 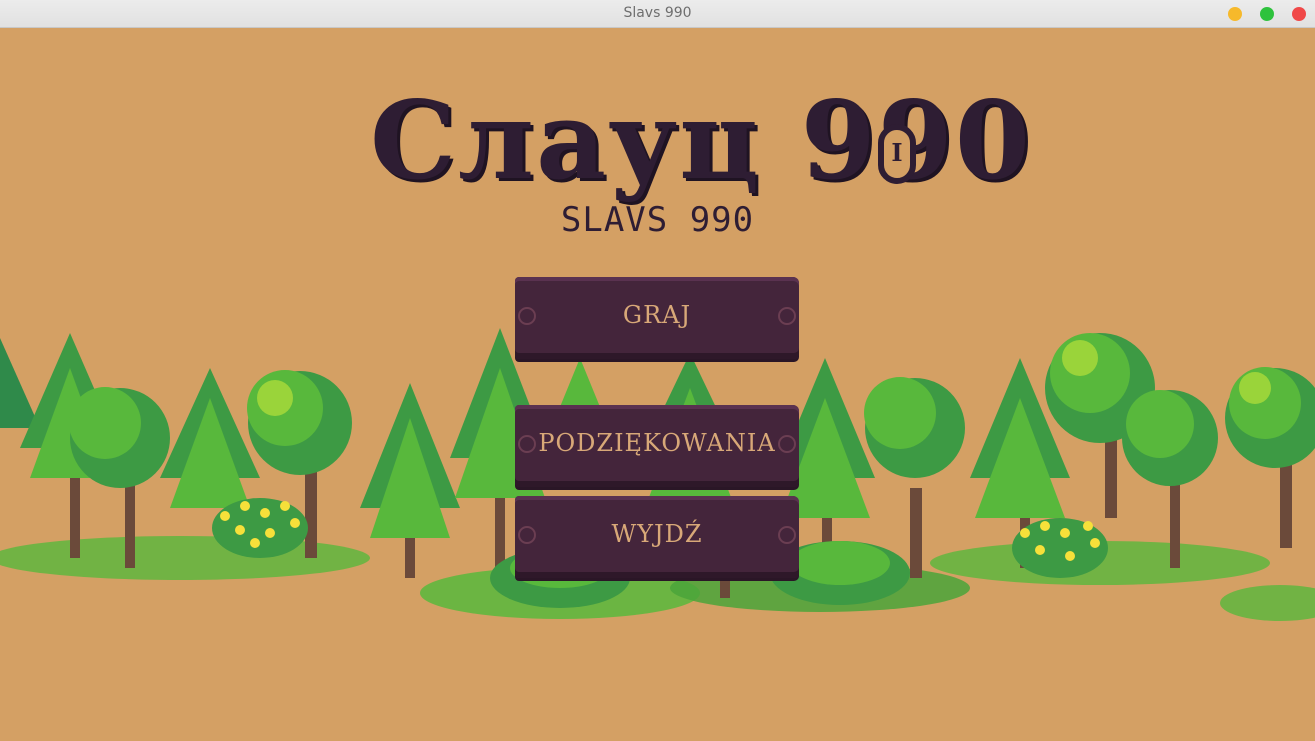 I want to click on window-title: Slavs 990, so click(x=657, y=13).